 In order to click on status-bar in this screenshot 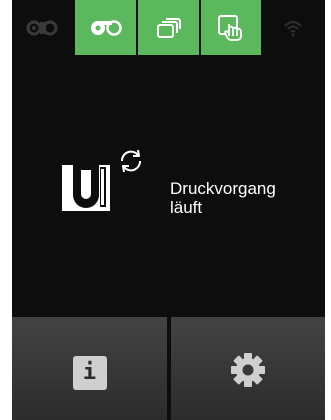, I will do `click(168, 27)`.